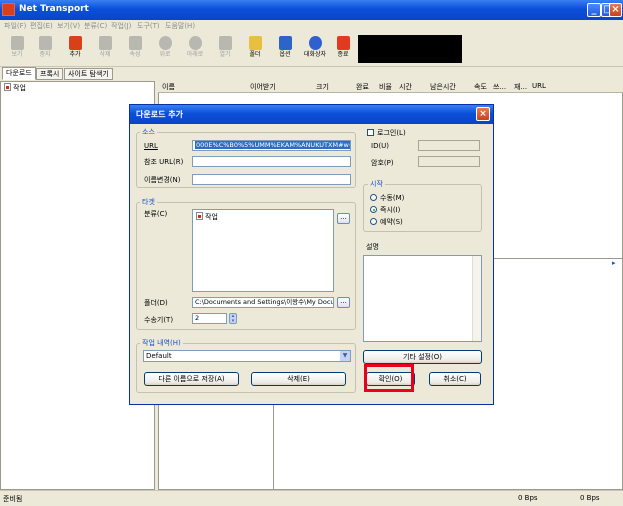  What do you see at coordinates (75, 50) in the screenshot?
I see `toolbar-add-button: 추가` at bounding box center [75, 50].